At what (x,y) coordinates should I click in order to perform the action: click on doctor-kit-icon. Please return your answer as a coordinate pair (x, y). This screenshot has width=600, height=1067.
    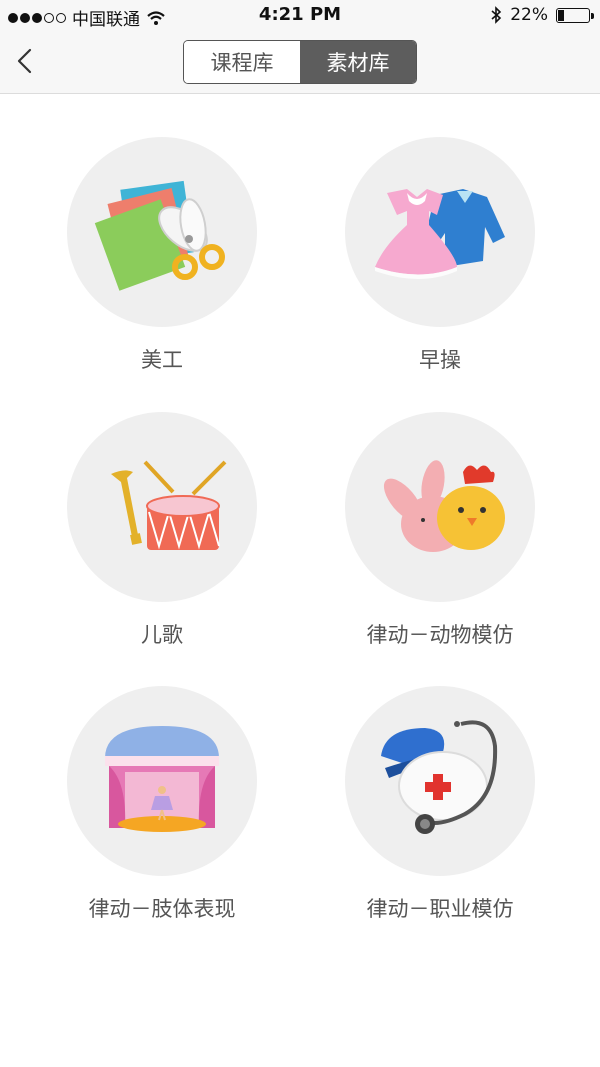
    Looking at the image, I should click on (440, 781).